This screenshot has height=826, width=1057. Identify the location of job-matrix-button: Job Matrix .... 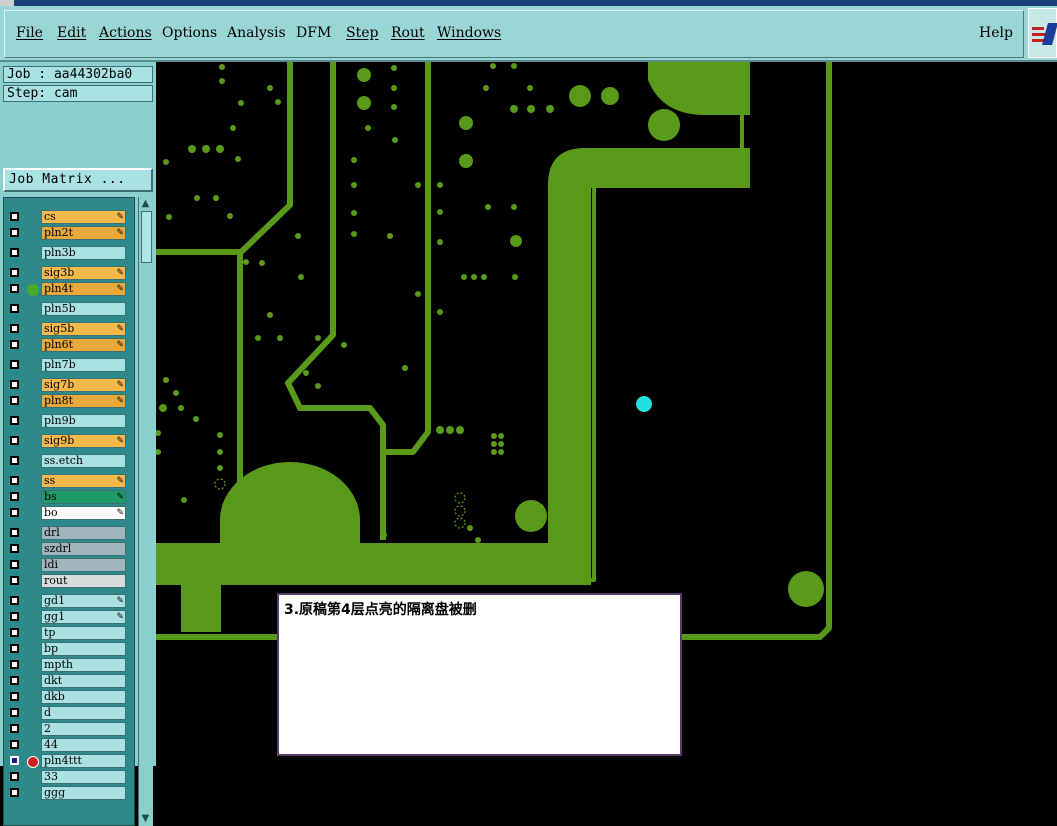
(78, 180).